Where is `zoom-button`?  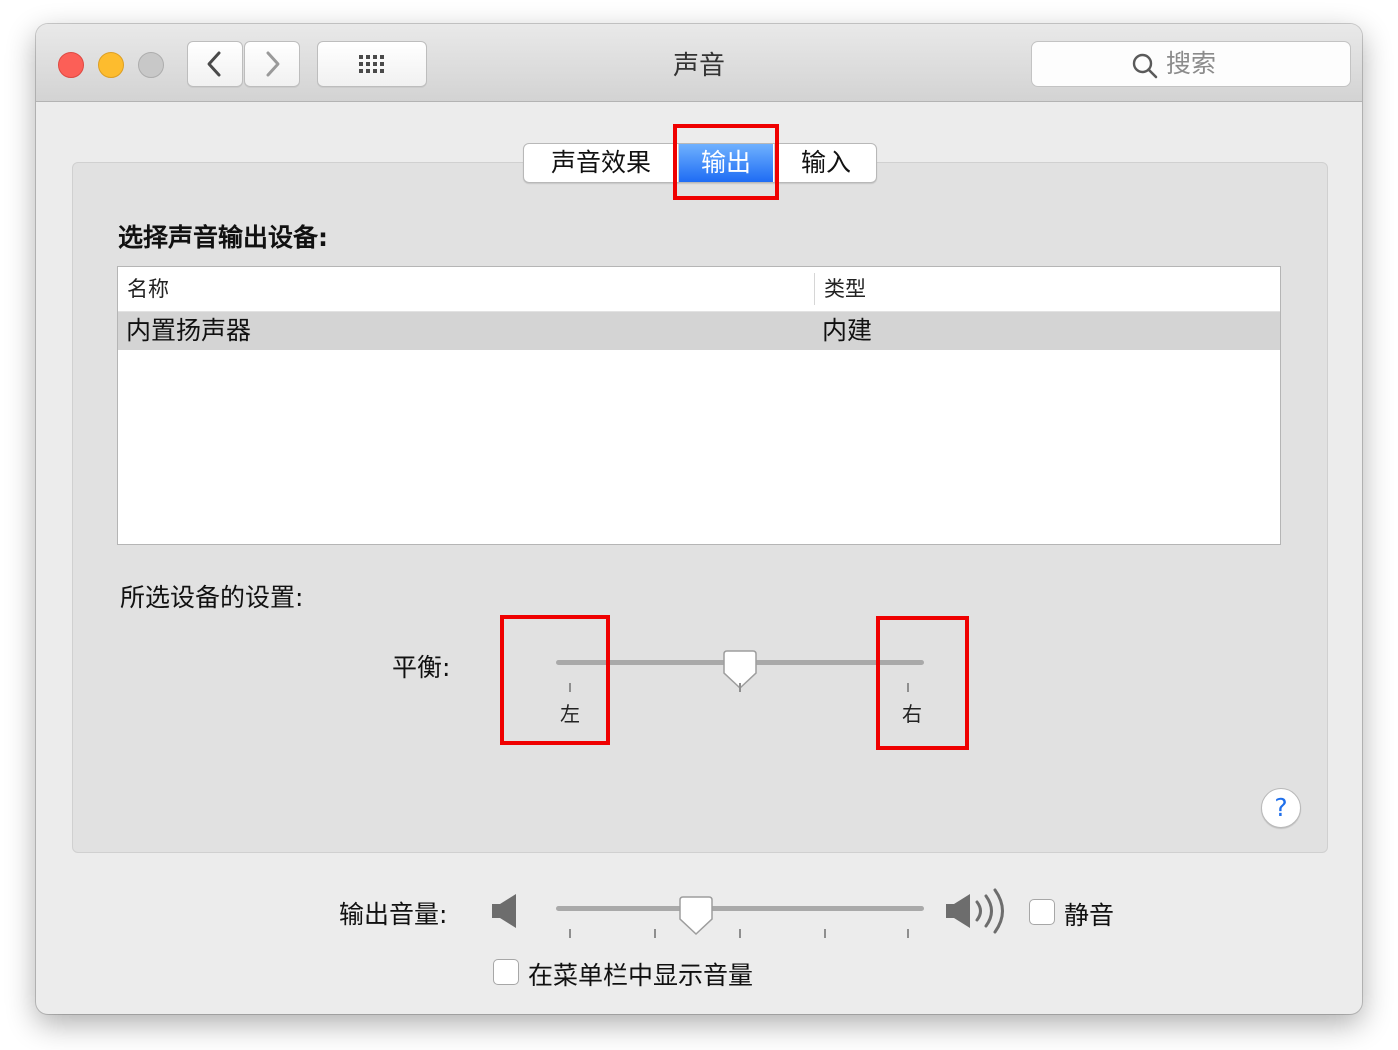
zoom-button is located at coordinates (151, 65).